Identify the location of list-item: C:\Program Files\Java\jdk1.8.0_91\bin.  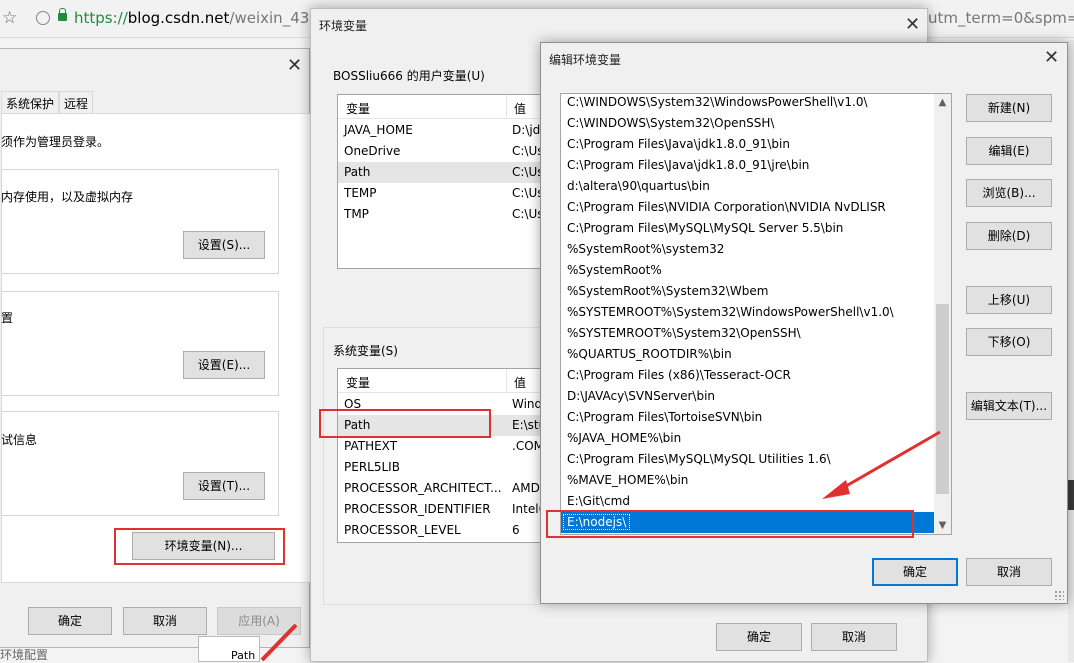
(747, 144).